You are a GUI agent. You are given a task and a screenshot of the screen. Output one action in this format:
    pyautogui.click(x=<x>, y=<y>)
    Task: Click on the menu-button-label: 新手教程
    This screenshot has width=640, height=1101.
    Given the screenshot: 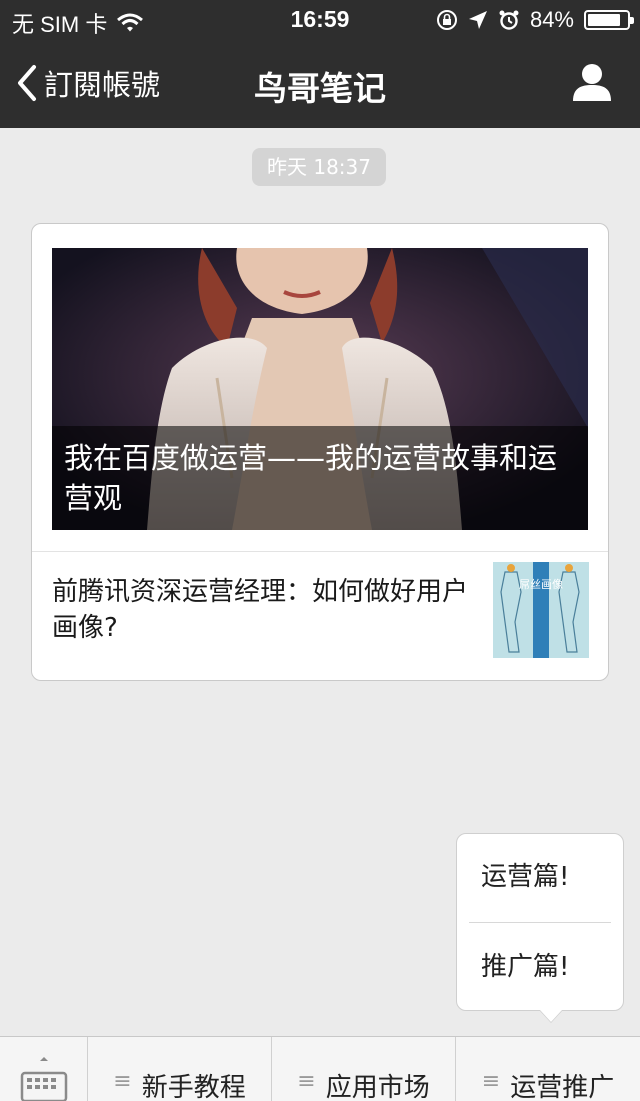 What is the action you would take?
    pyautogui.click(x=193, y=1087)
    